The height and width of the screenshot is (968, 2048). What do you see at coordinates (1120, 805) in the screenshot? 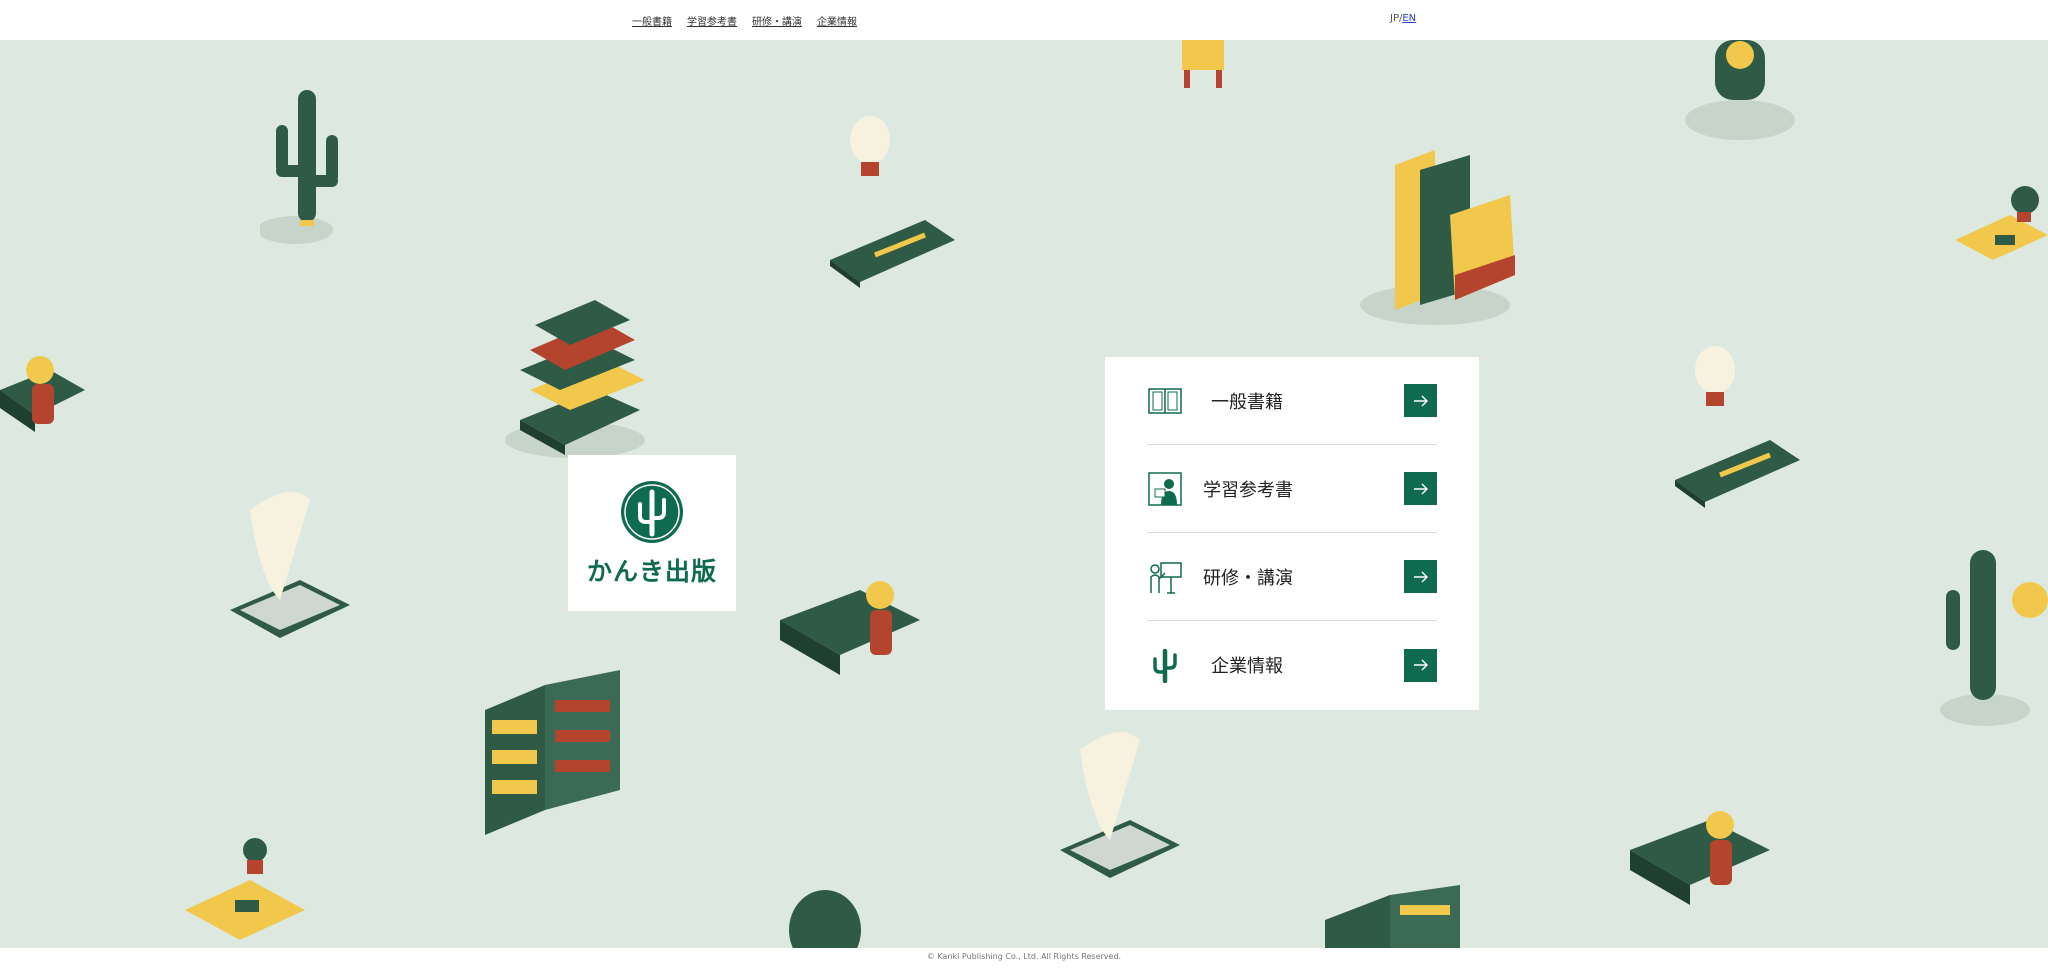
I see `phone-paper-center-illustration` at bounding box center [1120, 805].